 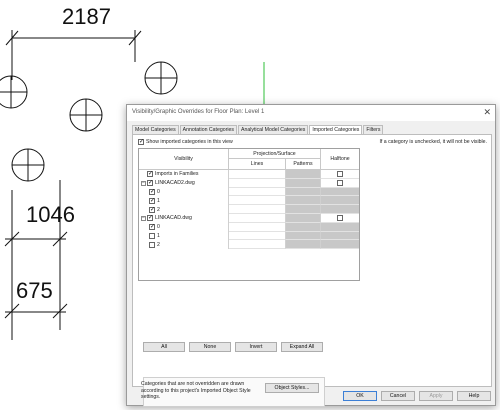 I want to click on category-label: Imports in Families, so click(x=177, y=174).